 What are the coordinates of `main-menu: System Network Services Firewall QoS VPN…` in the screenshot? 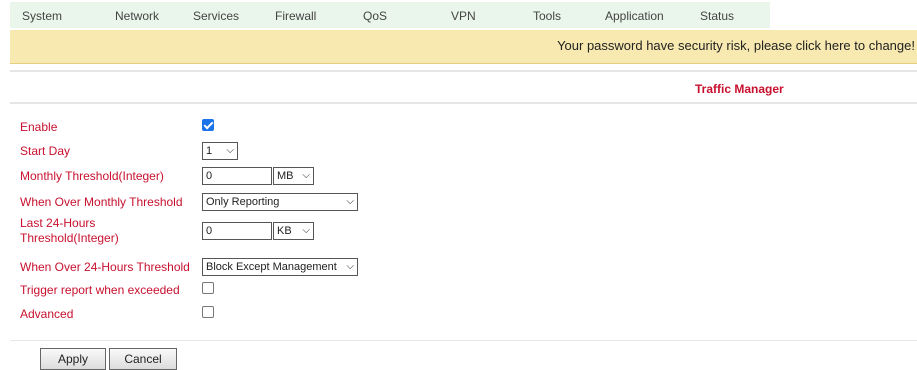 It's located at (390, 15).